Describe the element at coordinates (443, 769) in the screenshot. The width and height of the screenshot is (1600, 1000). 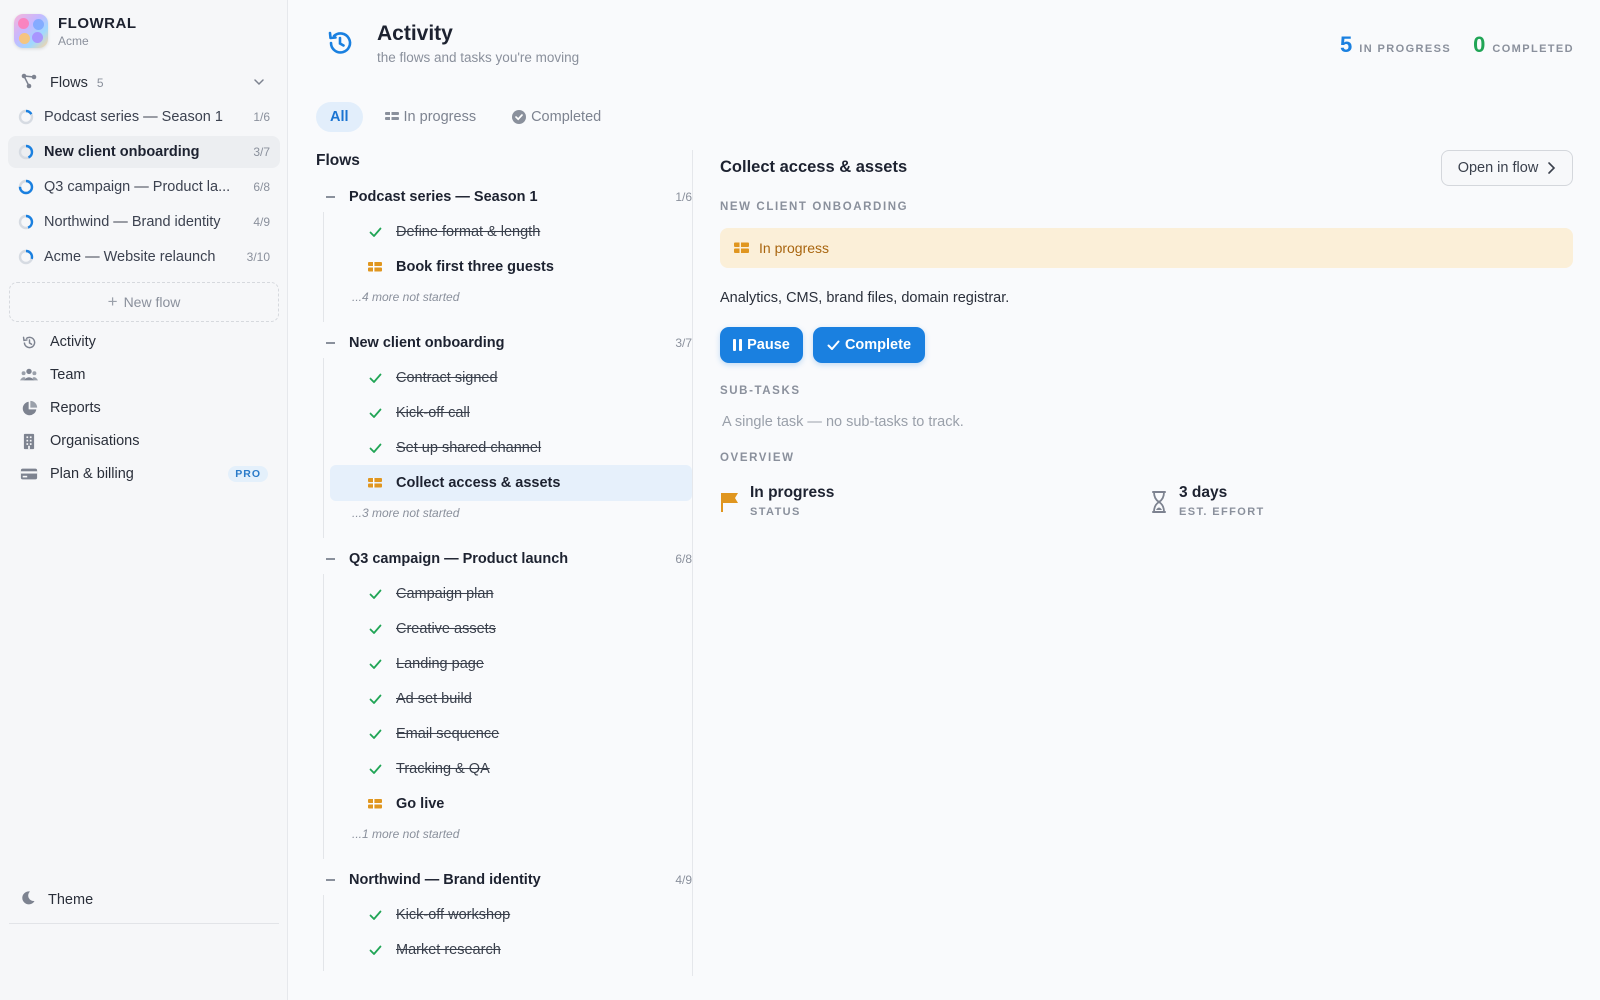
I see `task-name: Tracking & QA` at that location.